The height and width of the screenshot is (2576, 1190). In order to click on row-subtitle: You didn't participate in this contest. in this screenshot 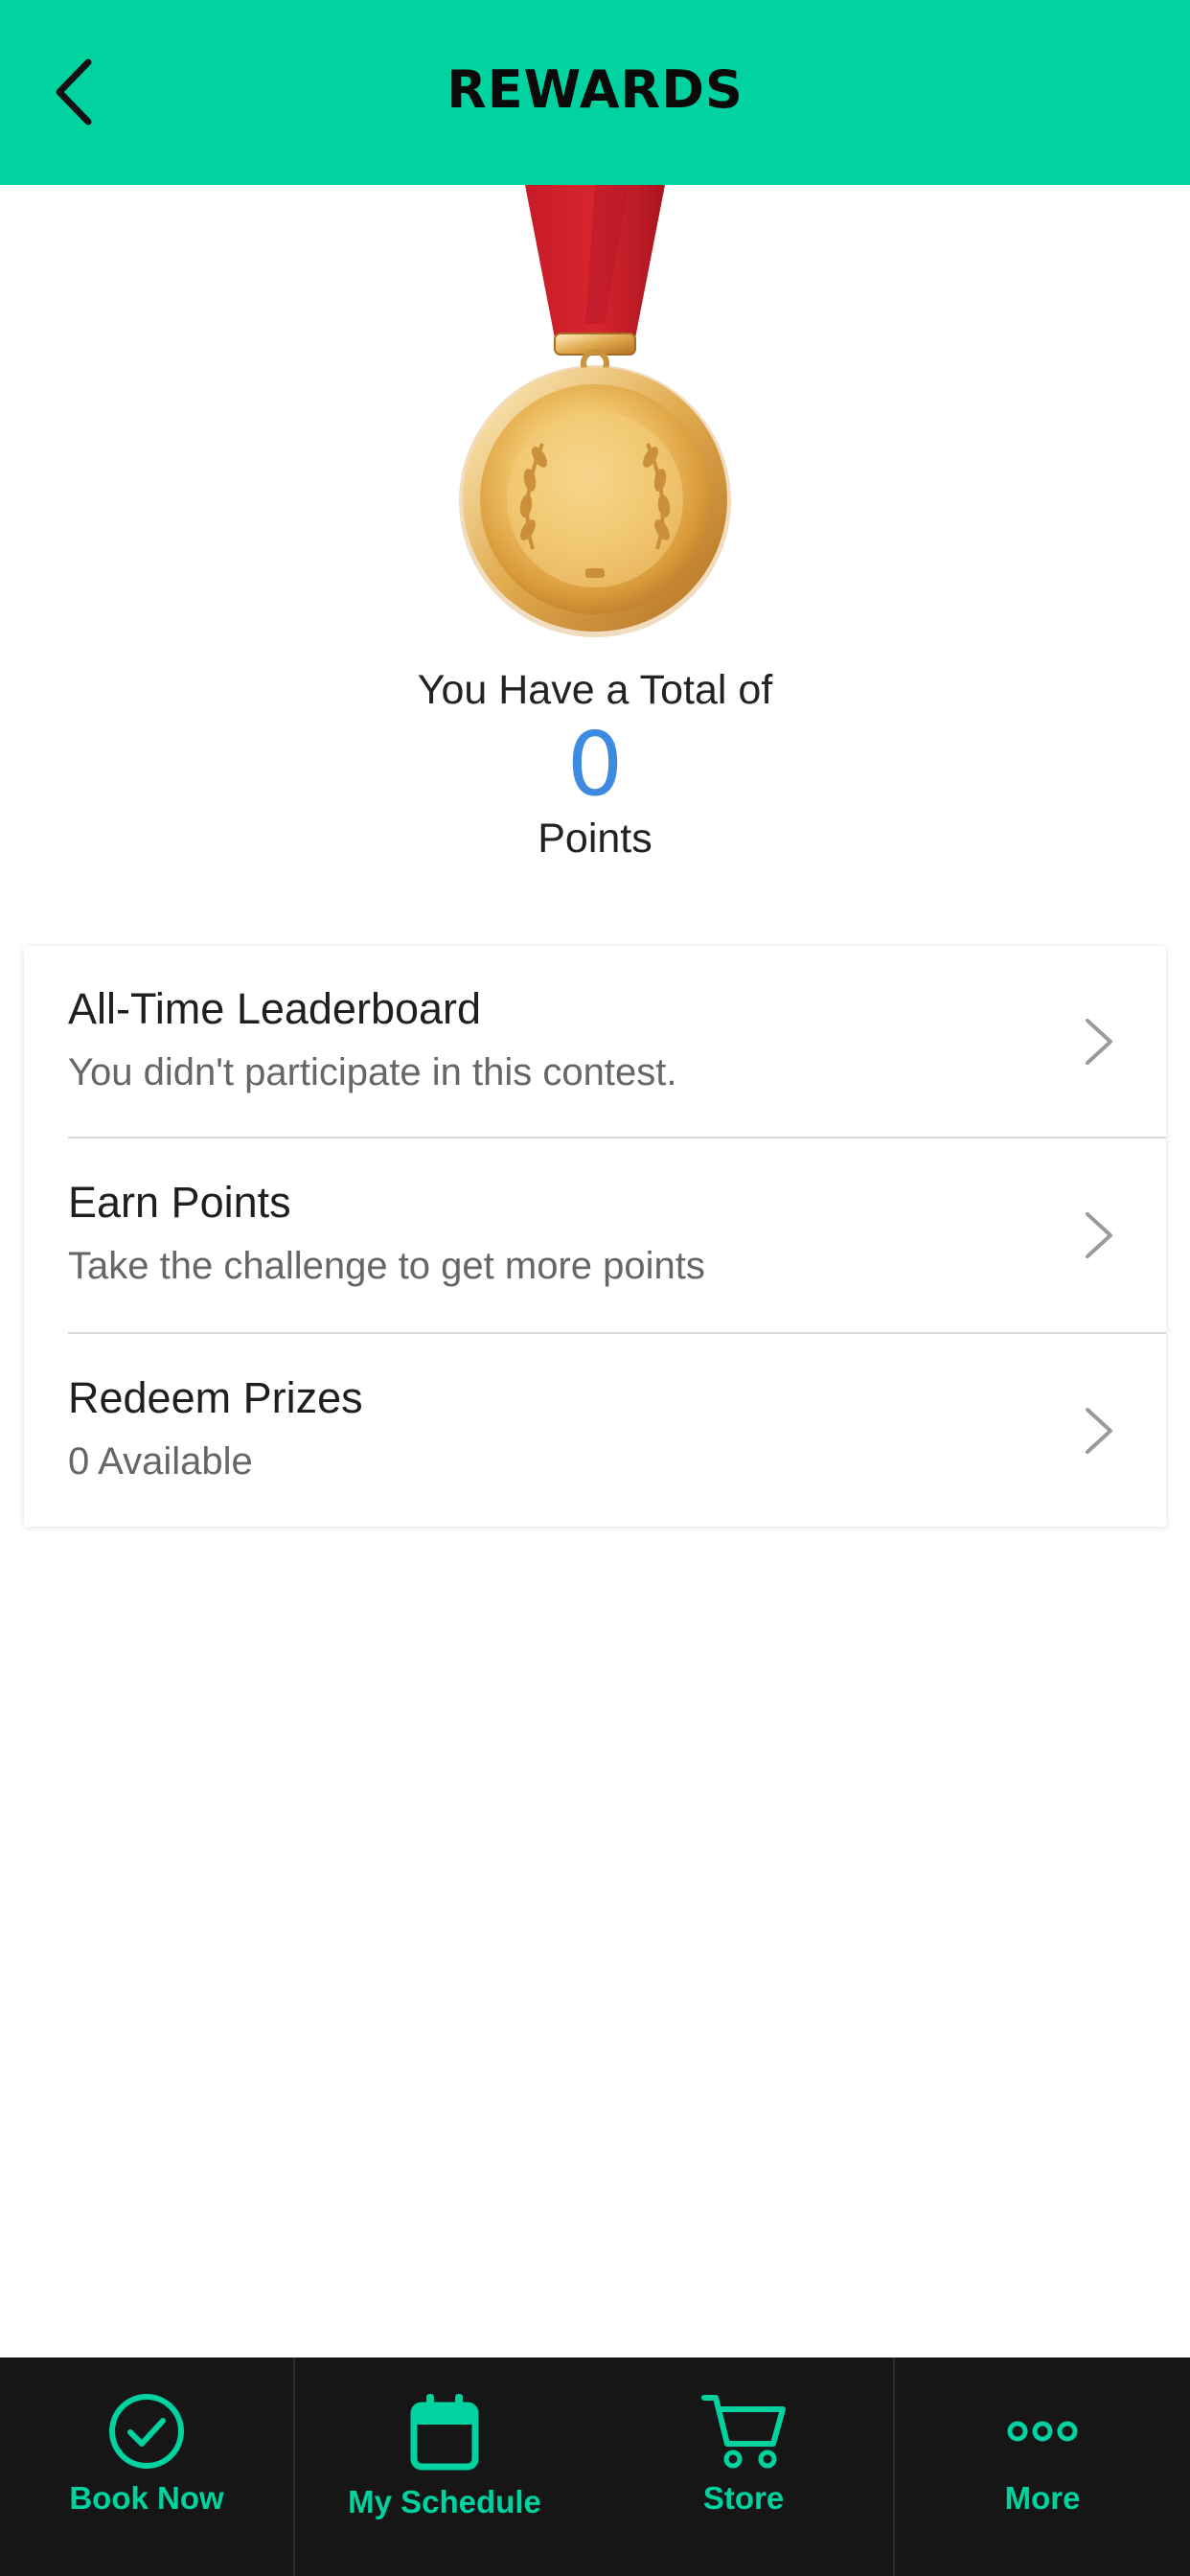, I will do `click(373, 1072)`.